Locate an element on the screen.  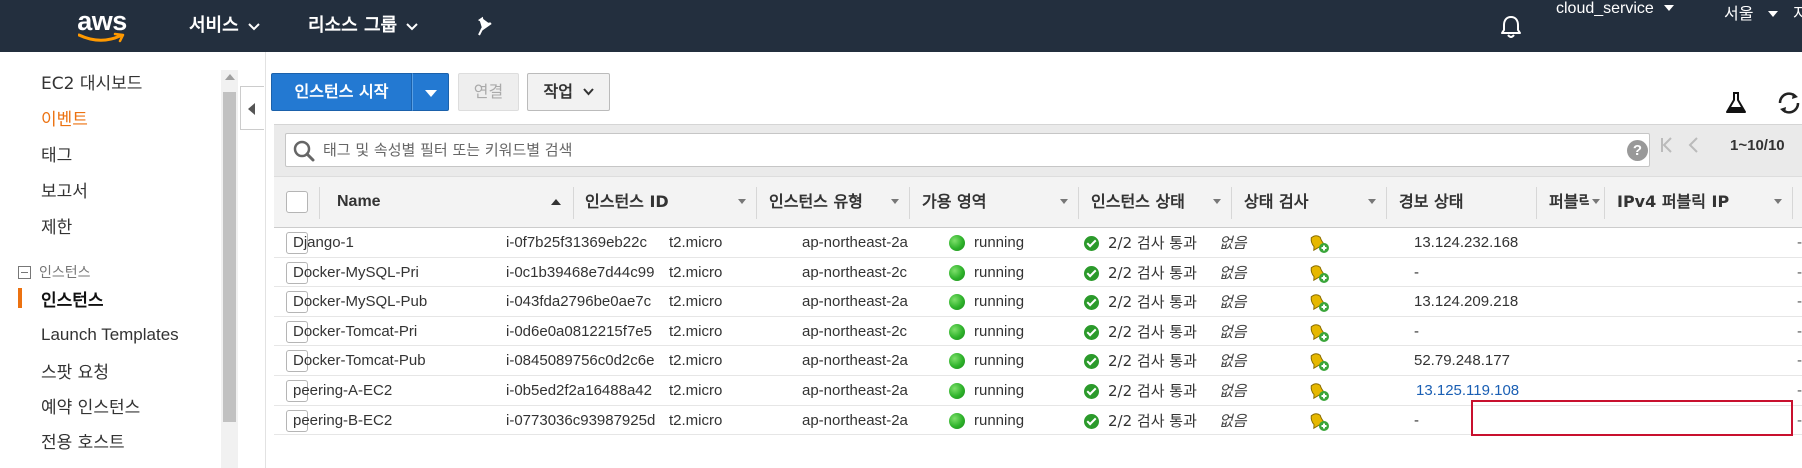
column-header-status-checks: 상태 검사 is located at coordinates (1276, 202).